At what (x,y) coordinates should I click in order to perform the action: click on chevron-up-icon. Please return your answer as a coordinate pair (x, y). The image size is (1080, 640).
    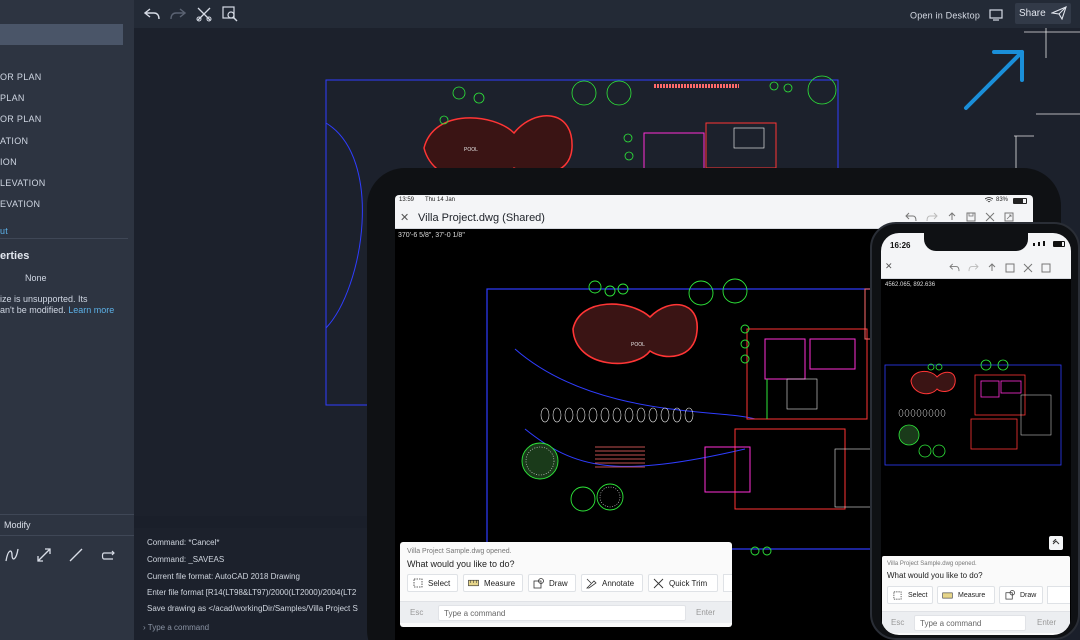
    Looking at the image, I should click on (1056, 541).